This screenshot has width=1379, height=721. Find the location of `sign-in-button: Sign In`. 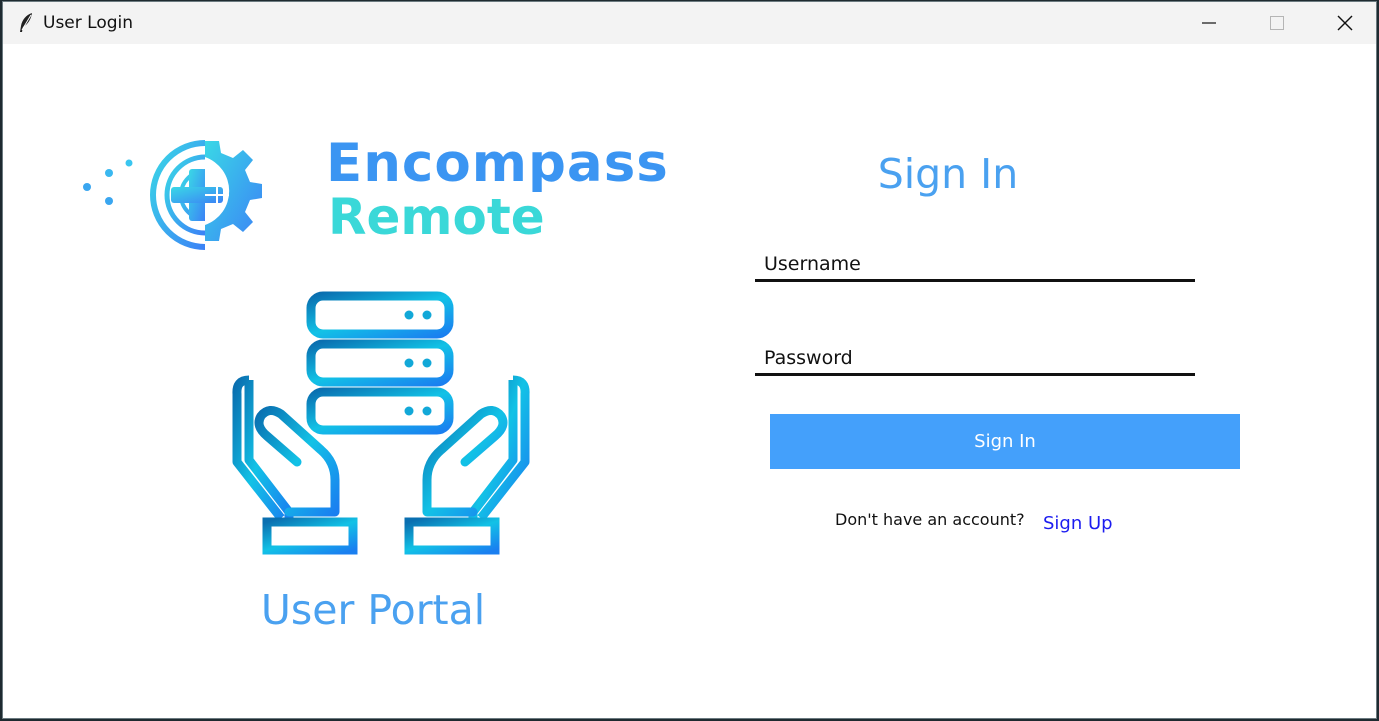

sign-in-button: Sign In is located at coordinates (1005, 441).